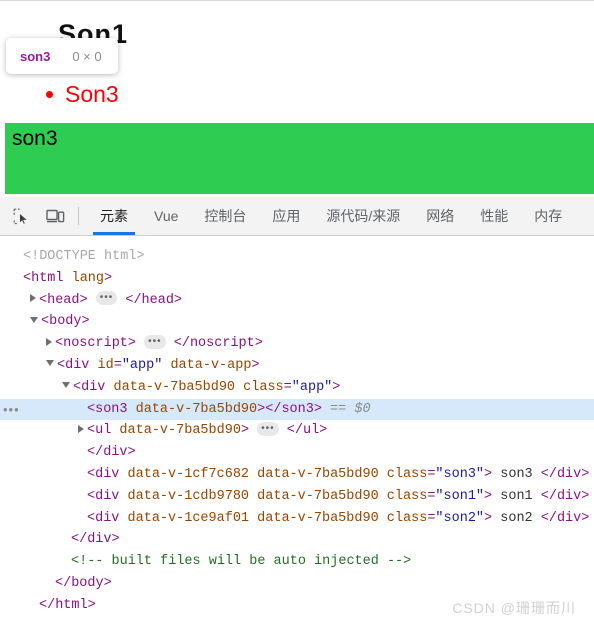 Image resolution: width=594 pixels, height=628 pixels. I want to click on list-item-label: Son3, so click(92, 94).